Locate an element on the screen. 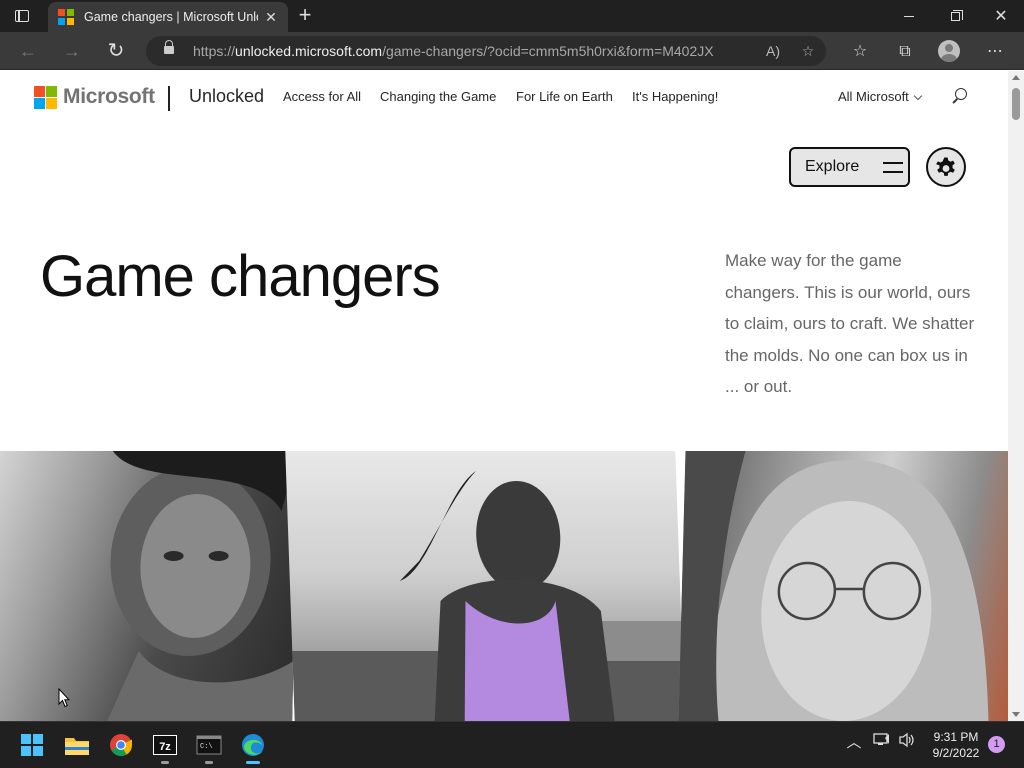 This screenshot has width=1024, height=768. athlete-photo is located at coordinates (149, 586).